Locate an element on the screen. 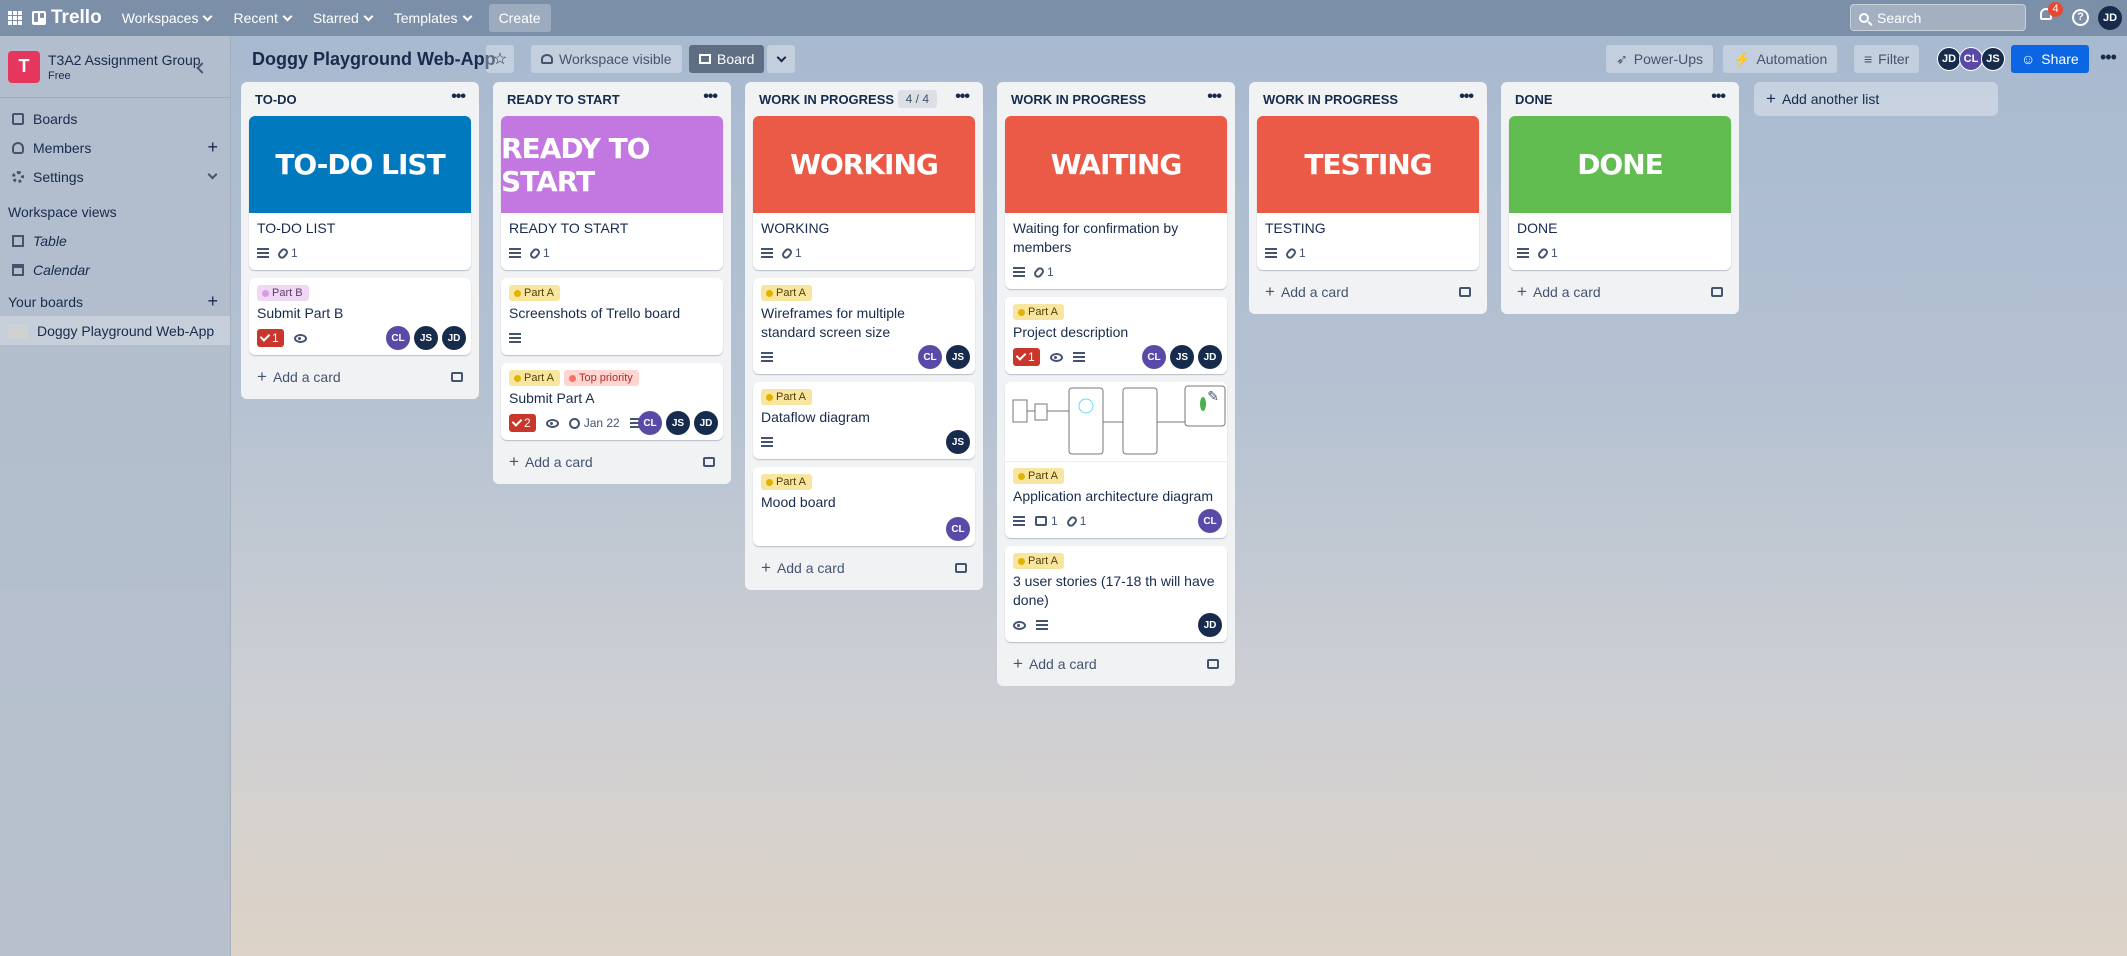 This screenshot has height=956, width=2127. board-menu-icon: ••• is located at coordinates (2108, 57).